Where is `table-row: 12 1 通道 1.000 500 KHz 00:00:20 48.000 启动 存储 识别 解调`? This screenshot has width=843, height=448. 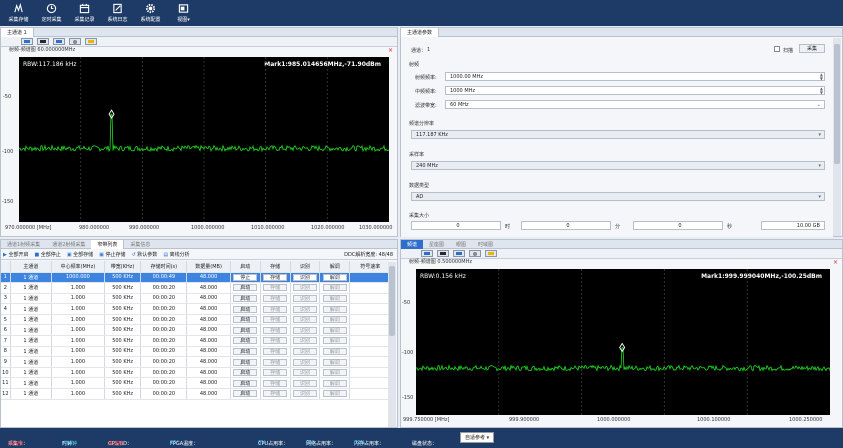
table-row: 12 1 通道 1.000 500 KHz 00:00:20 48.000 启动 存储 识别 解调 is located at coordinates (195, 394).